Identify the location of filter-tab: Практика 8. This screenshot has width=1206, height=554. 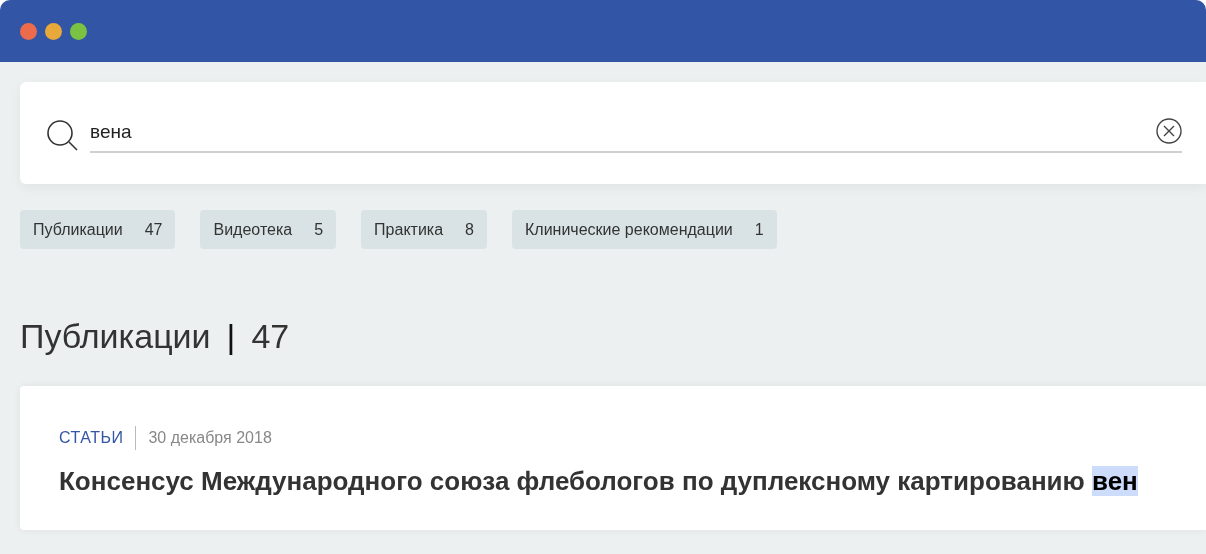
(424, 229).